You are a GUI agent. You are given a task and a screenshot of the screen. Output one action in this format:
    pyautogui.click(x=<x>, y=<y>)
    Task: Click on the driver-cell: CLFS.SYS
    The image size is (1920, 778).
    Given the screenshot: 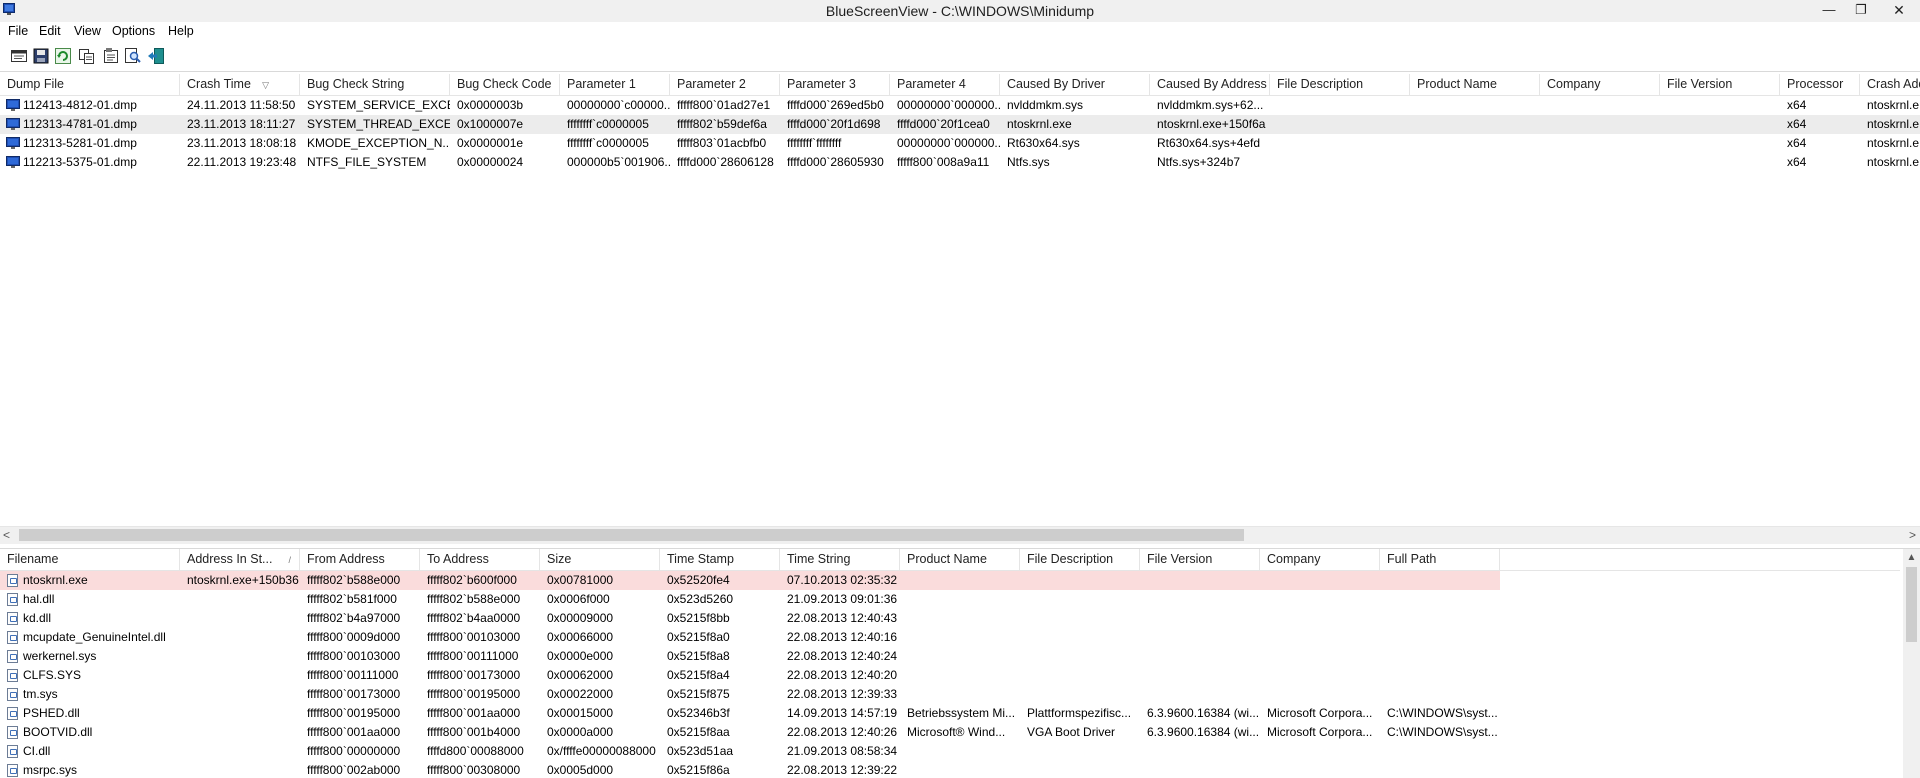 What is the action you would take?
    pyautogui.click(x=52, y=675)
    